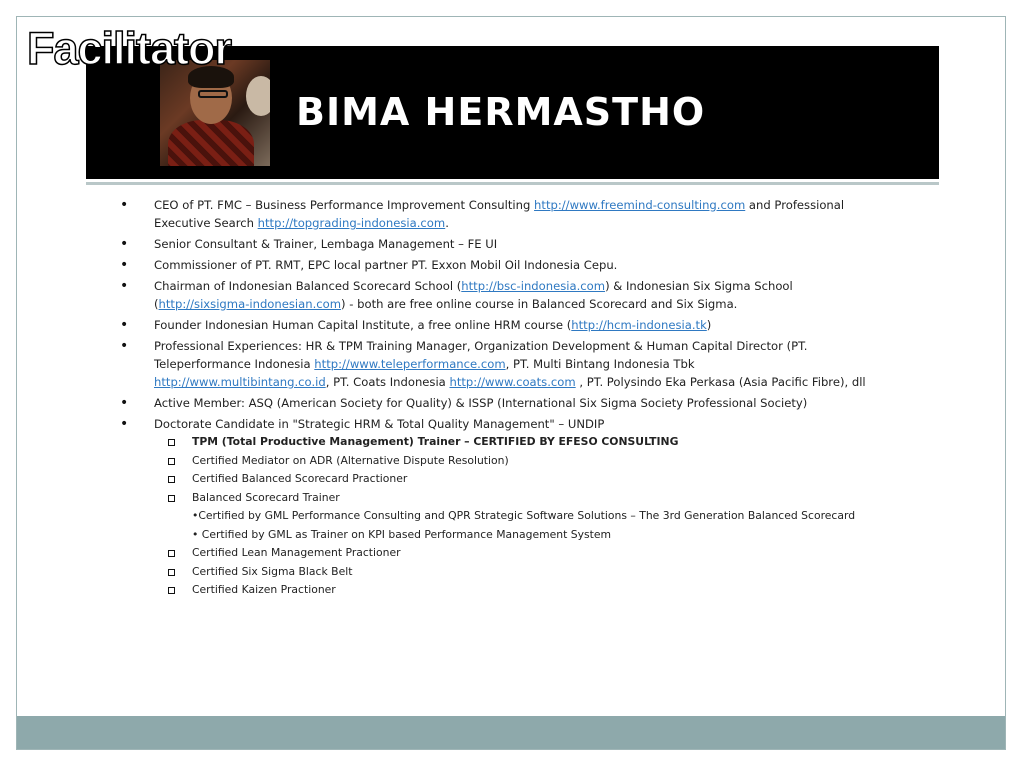 Image resolution: width=1024 pixels, height=768 pixels. Describe the element at coordinates (639, 325) in the screenshot. I see `website-link: http://hcm-indonesia.tk` at that location.